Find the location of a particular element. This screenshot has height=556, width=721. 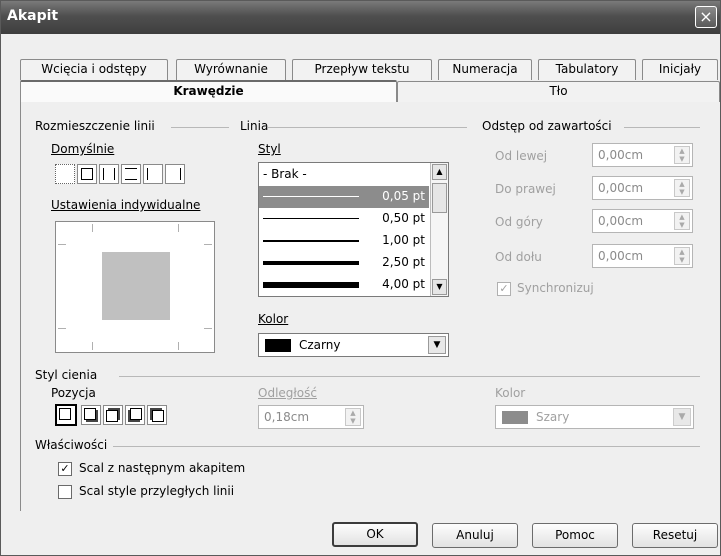

preset-left-right is located at coordinates (109, 174).